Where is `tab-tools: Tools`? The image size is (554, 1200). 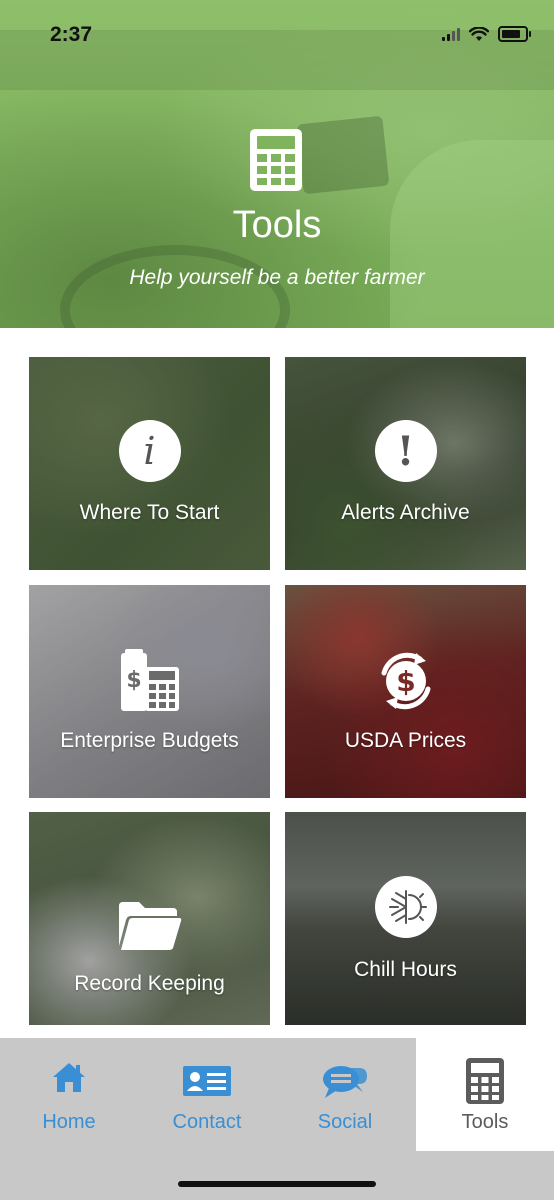
tab-tools: Tools is located at coordinates (485, 1094).